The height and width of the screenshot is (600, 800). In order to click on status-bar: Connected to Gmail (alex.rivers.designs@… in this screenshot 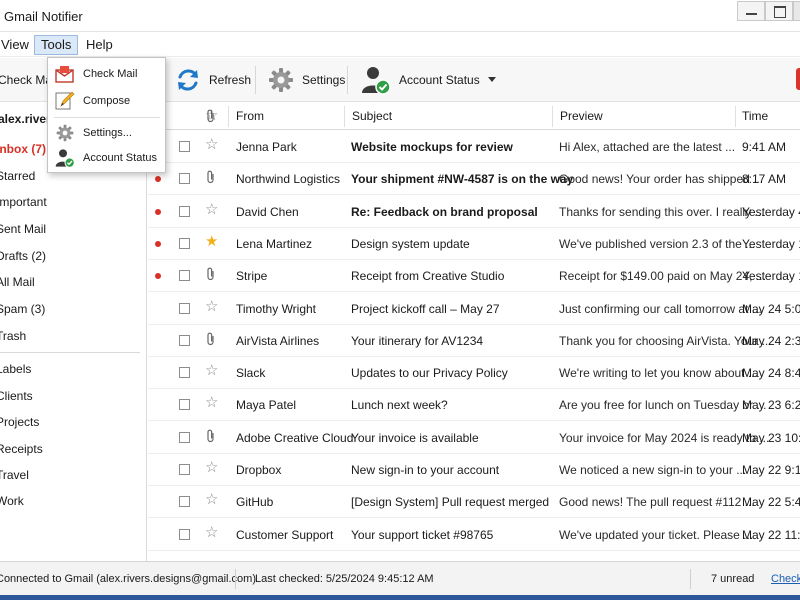, I will do `click(400, 578)`.